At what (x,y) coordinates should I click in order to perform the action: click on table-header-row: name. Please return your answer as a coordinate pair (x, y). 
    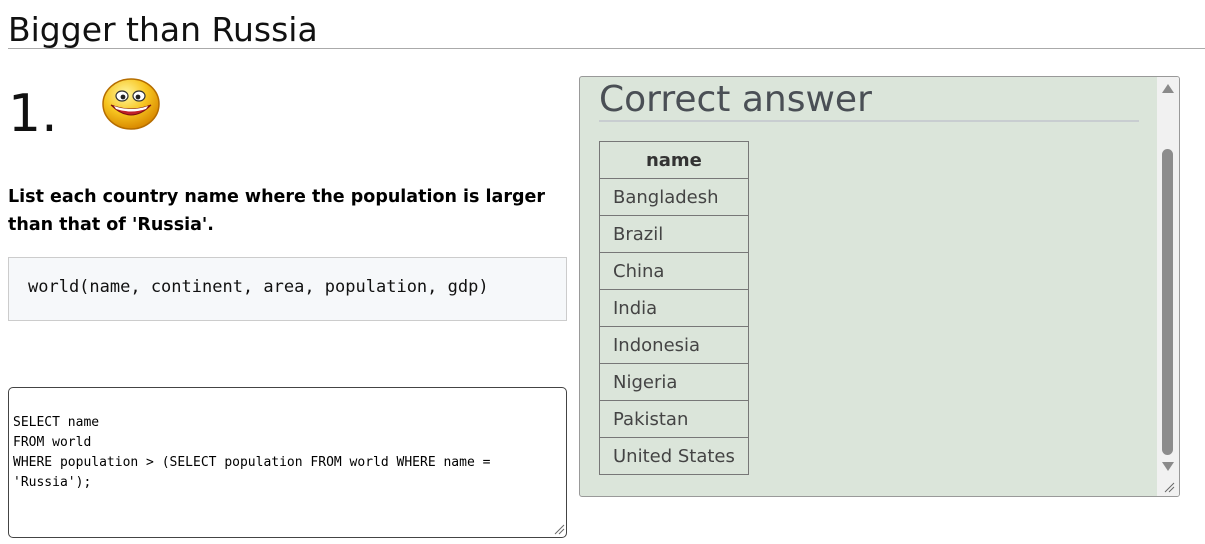
    Looking at the image, I should click on (674, 160).